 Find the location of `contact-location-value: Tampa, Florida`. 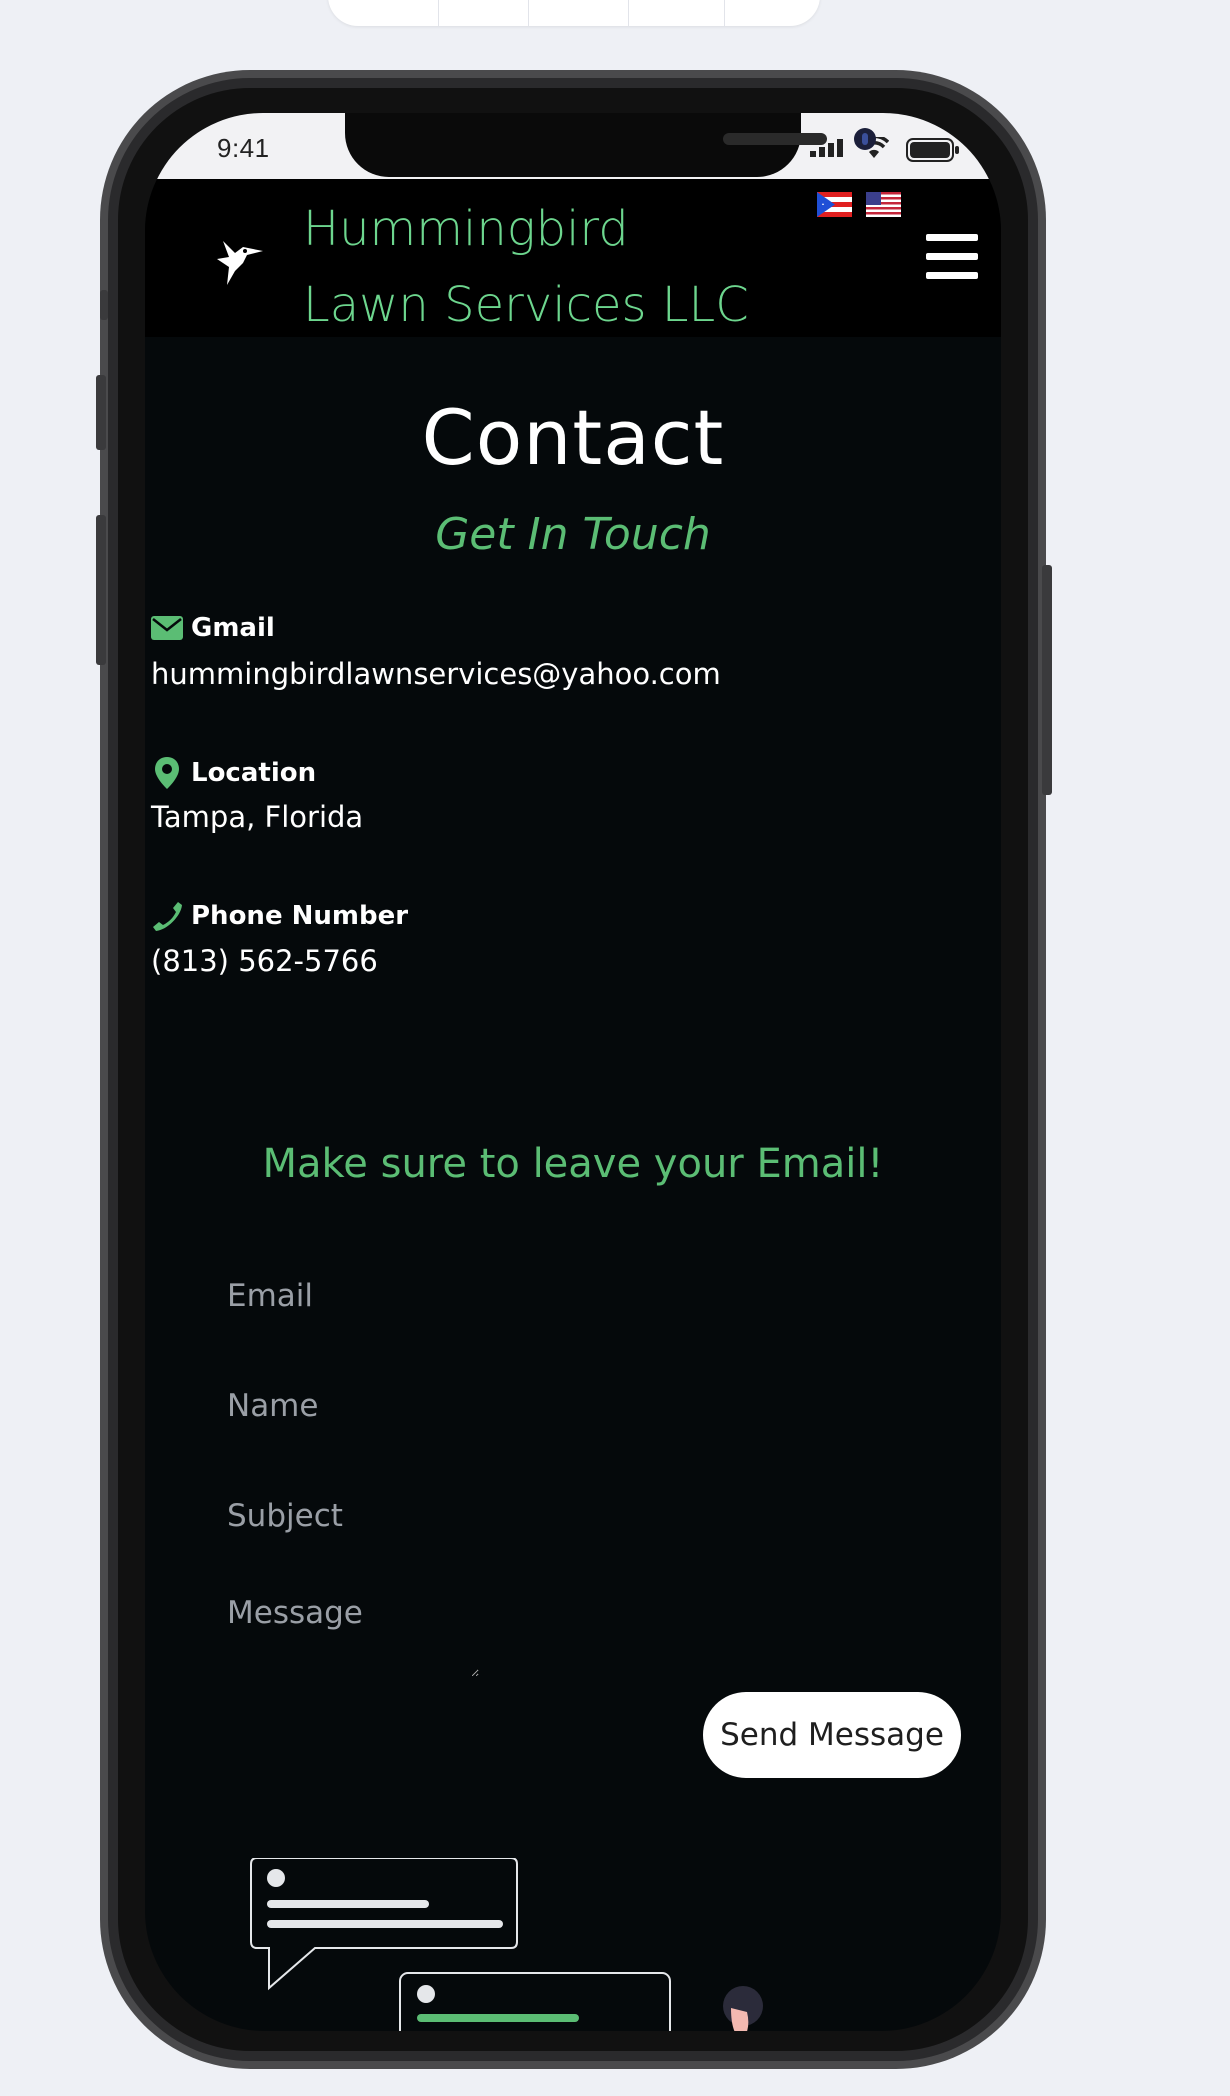

contact-location-value: Tampa, Florida is located at coordinates (257, 817).